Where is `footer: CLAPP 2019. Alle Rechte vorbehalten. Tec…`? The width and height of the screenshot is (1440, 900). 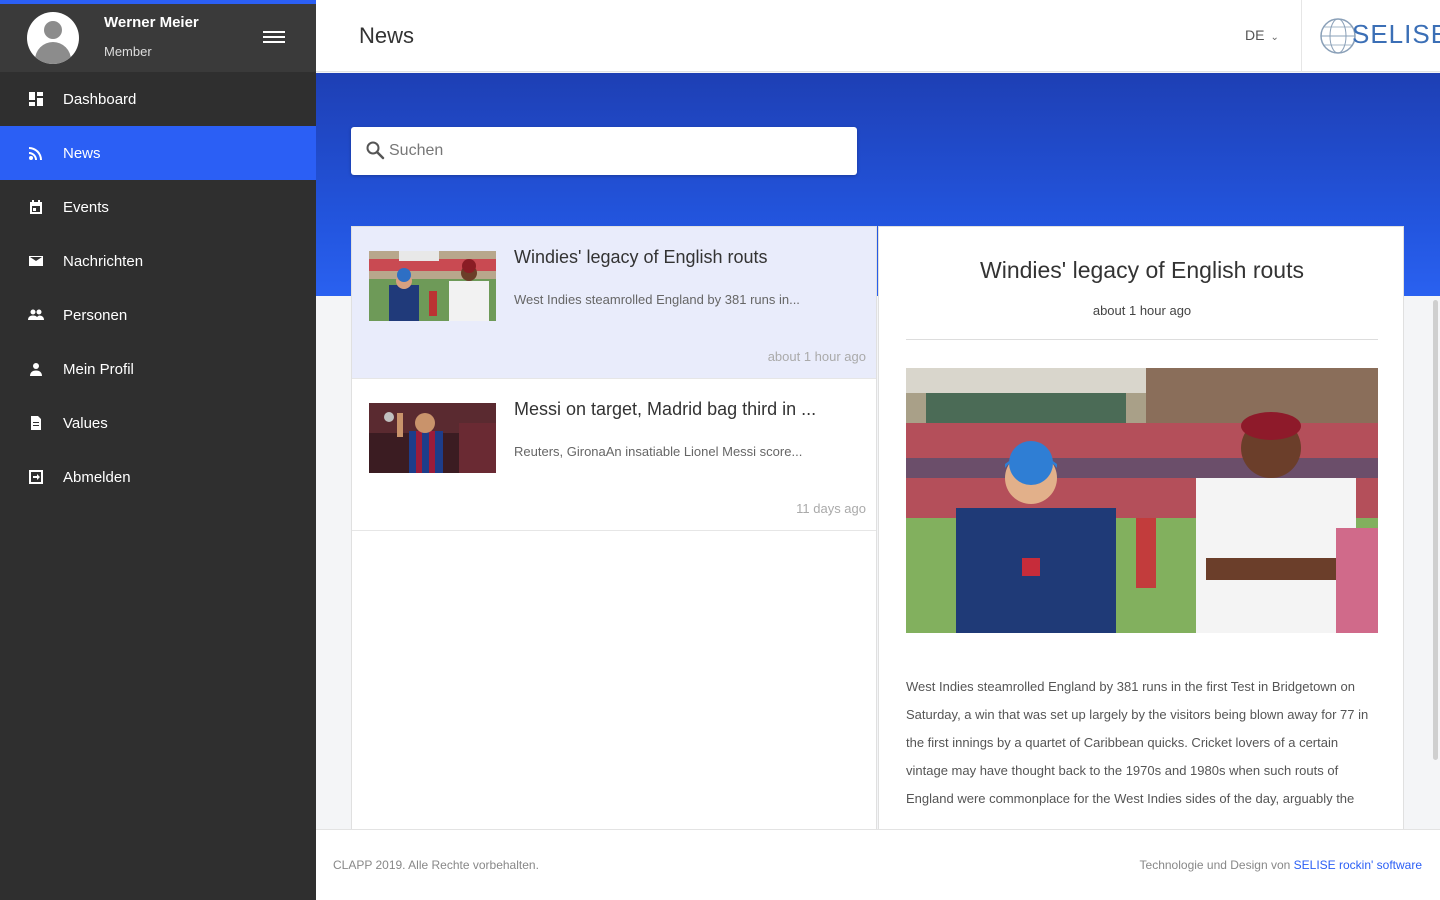 footer: CLAPP 2019. Alle Rechte vorbehalten. Tec… is located at coordinates (878, 864).